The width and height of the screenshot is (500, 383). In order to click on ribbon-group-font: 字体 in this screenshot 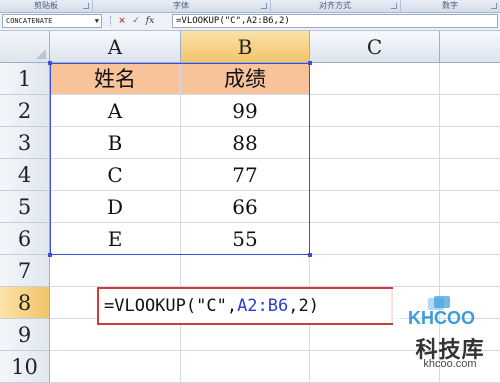, I will do `click(181, 6)`.